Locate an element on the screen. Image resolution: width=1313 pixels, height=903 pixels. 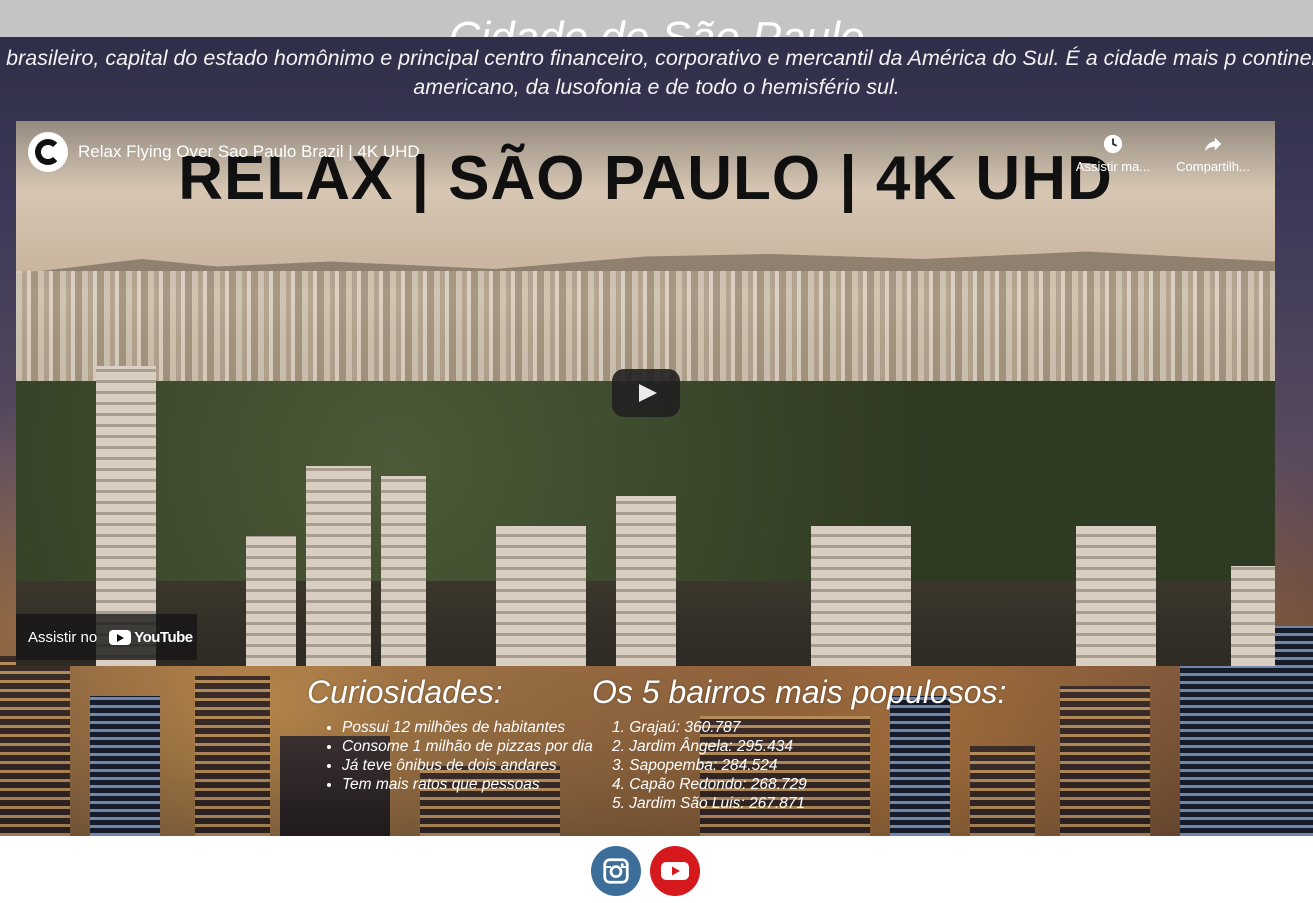
instagram-icon is located at coordinates (616, 871).